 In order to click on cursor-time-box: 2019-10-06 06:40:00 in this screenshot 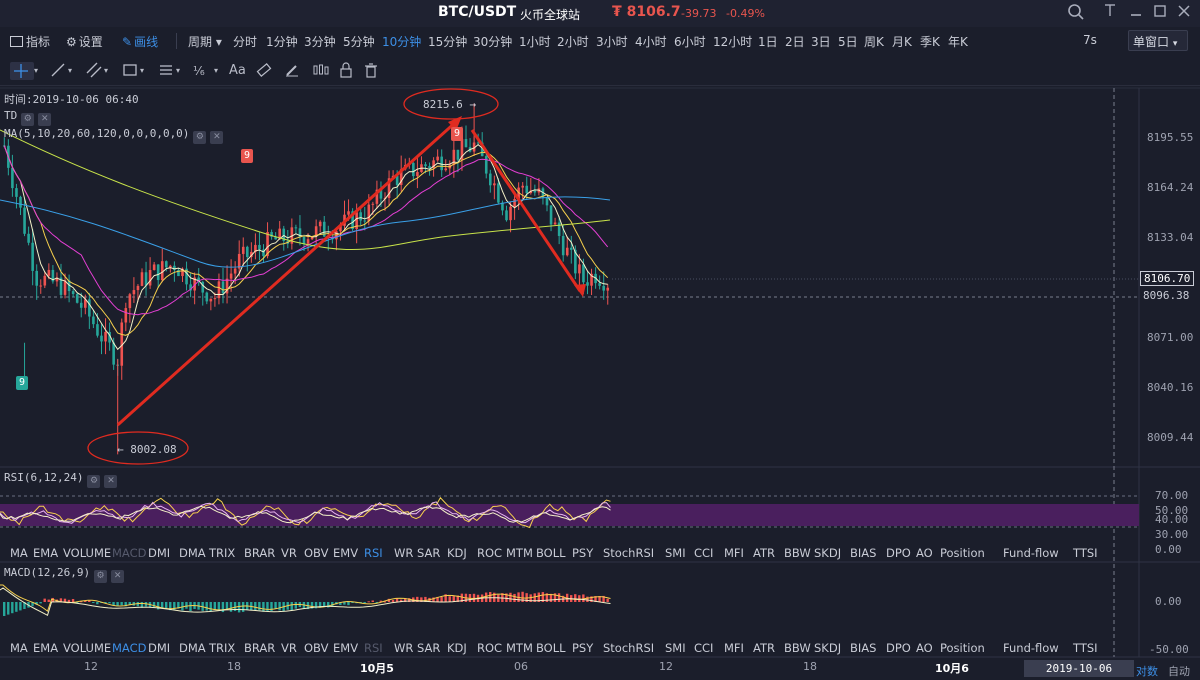, I will do `click(1079, 670)`.